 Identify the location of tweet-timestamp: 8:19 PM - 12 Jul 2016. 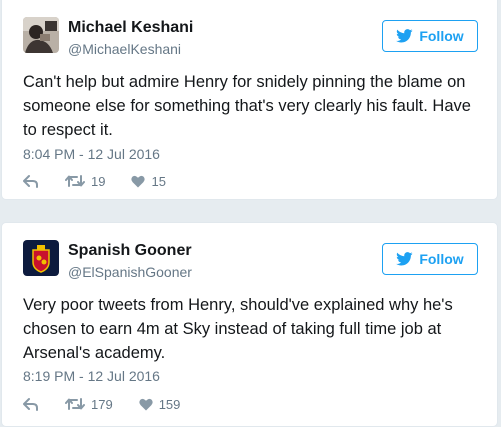
(91, 376).